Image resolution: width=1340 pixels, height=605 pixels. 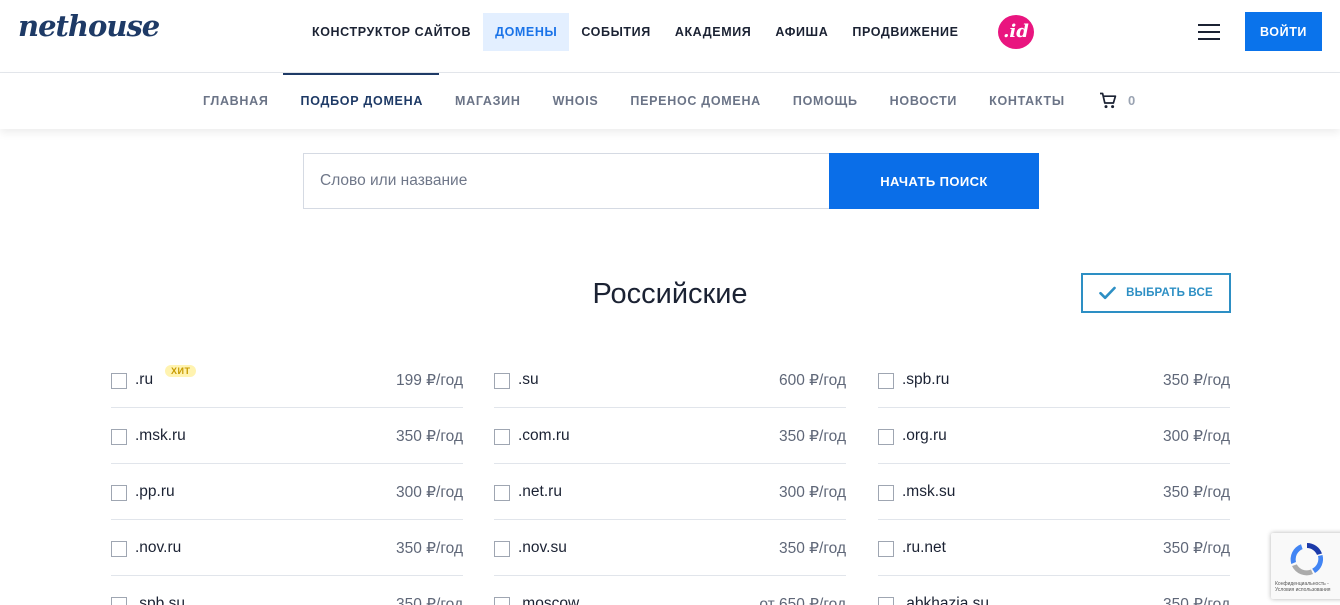 I want to click on domain-price: от 650 ₽/год, so click(x=802, y=600).